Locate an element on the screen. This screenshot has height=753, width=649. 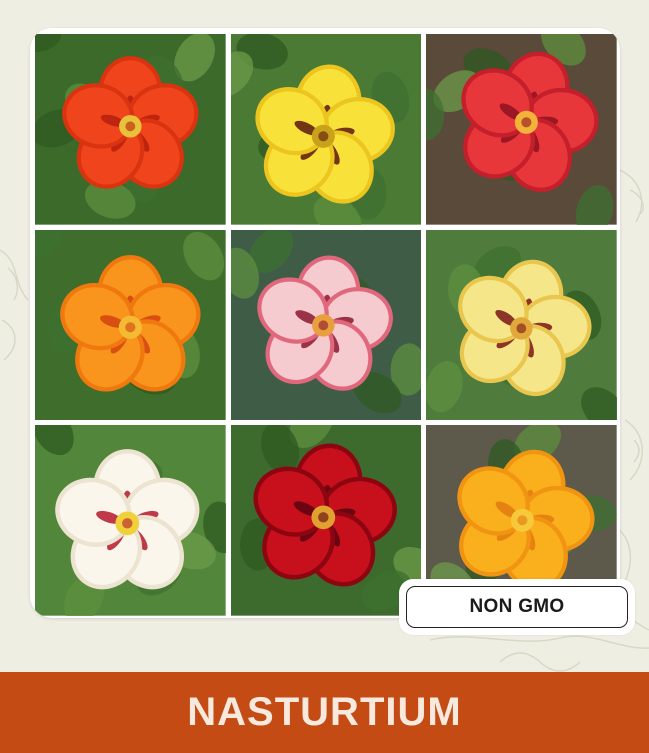
photo-orange-nasturtium is located at coordinates (130, 129).